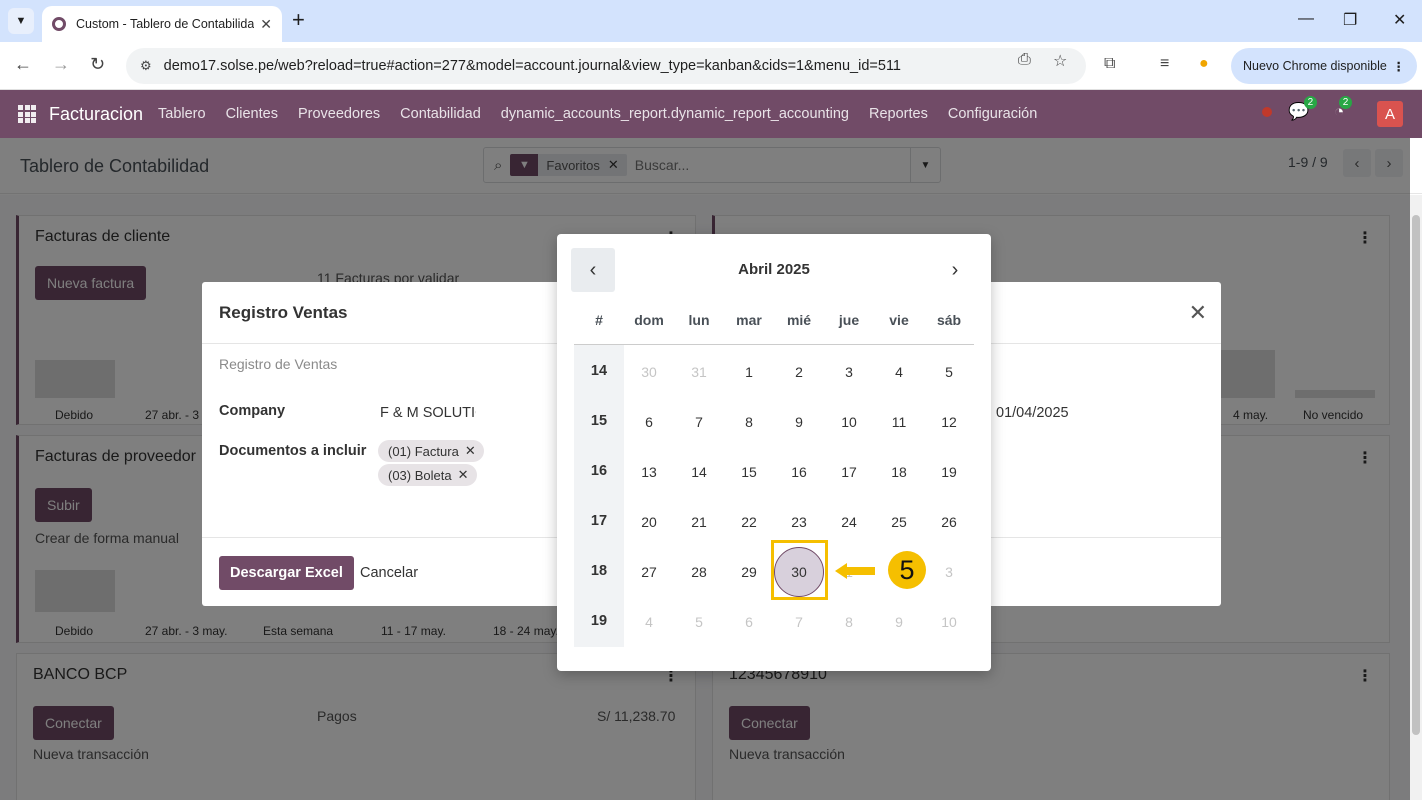  I want to click on annotation-arrow-icon, so click(855, 571).